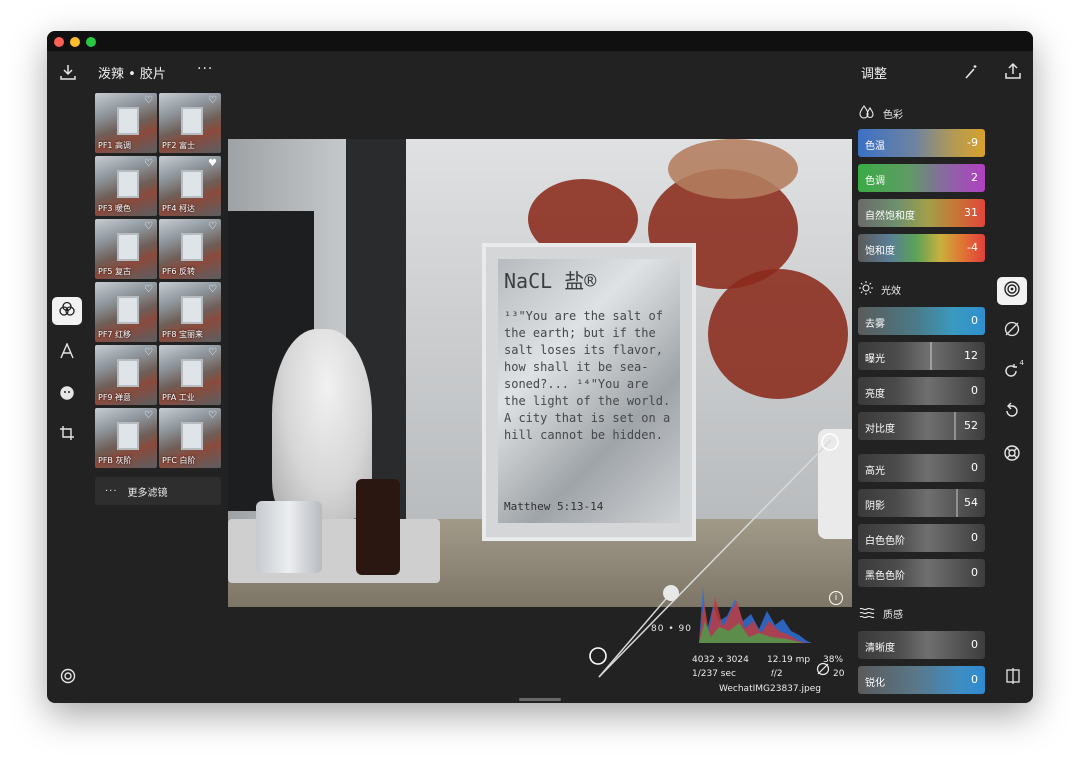  I want to click on magic-wand-icon, so click(971, 72).